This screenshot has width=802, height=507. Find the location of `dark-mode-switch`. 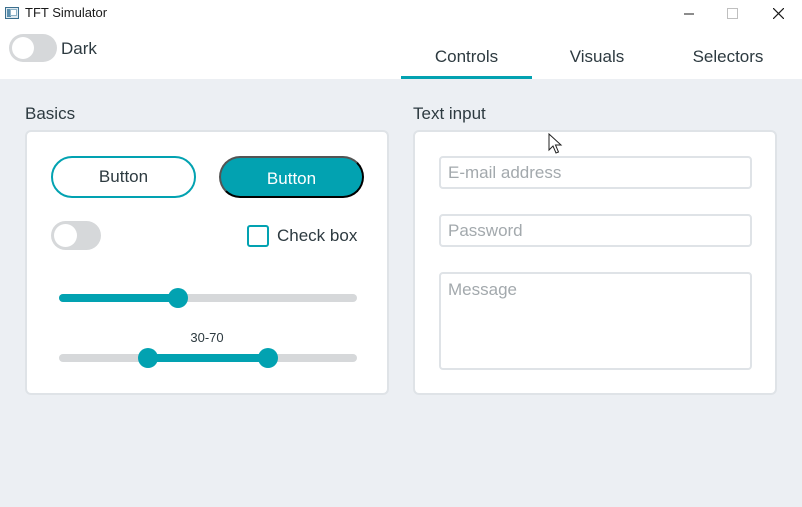

dark-mode-switch is located at coordinates (33, 48).